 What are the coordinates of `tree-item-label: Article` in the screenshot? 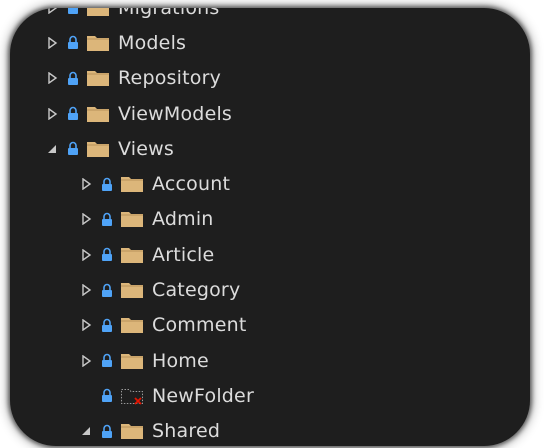 It's located at (183, 254).